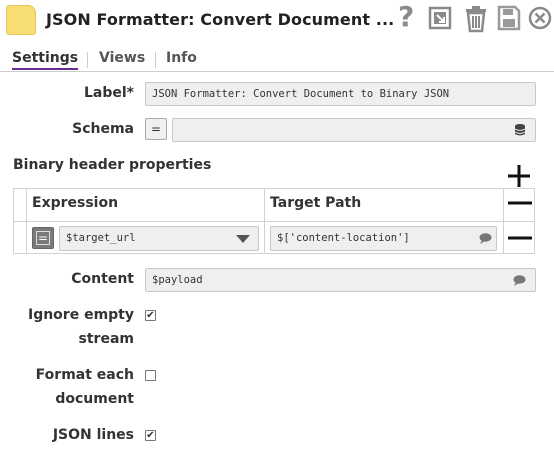  Describe the element at coordinates (520, 238) in the screenshot. I see `remove-row-icon` at that location.